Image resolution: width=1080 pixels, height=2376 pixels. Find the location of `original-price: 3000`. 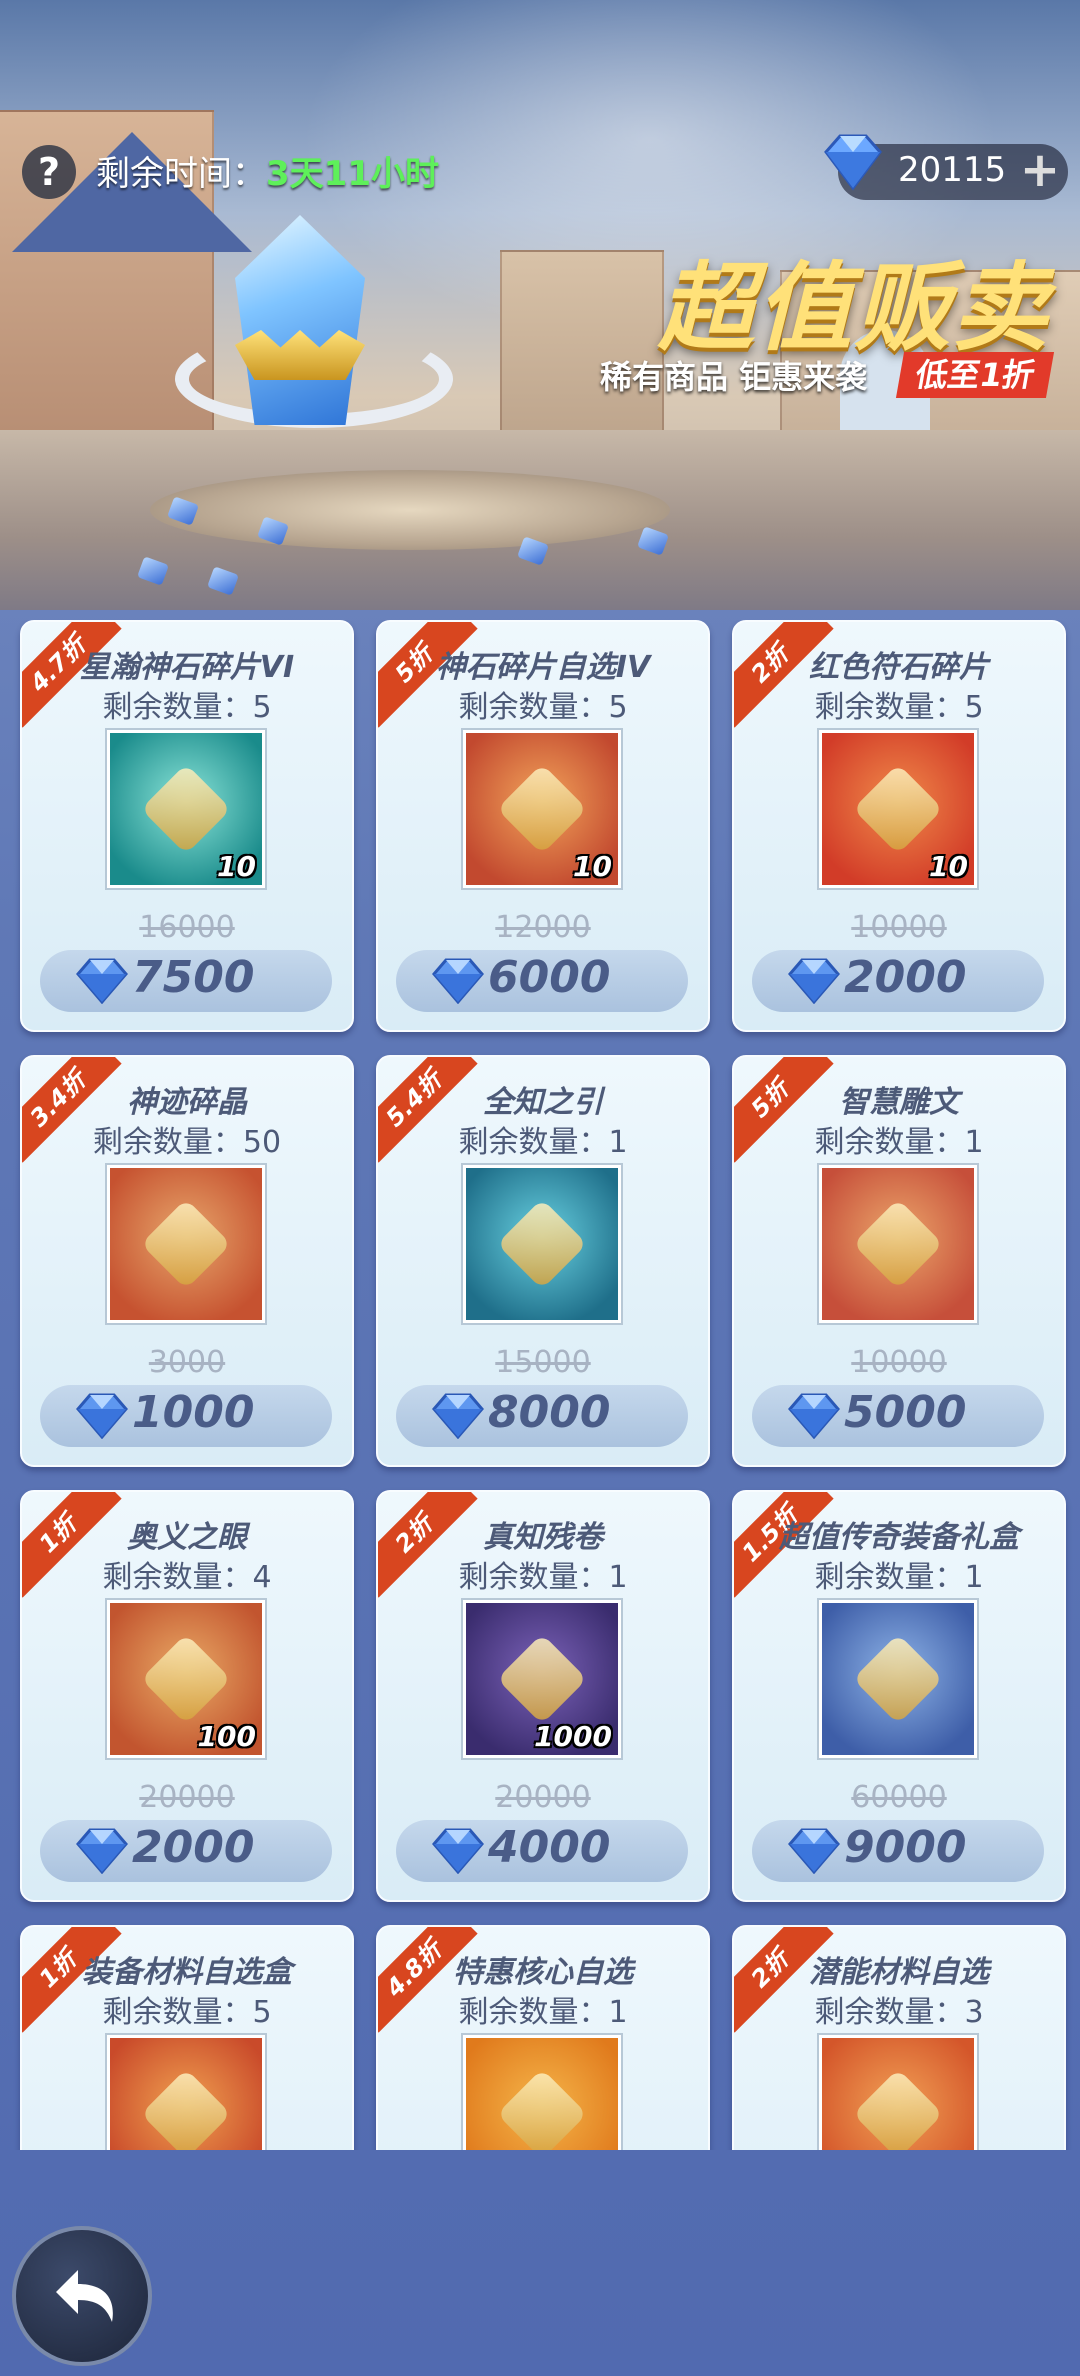

original-price: 3000 is located at coordinates (187, 1362).